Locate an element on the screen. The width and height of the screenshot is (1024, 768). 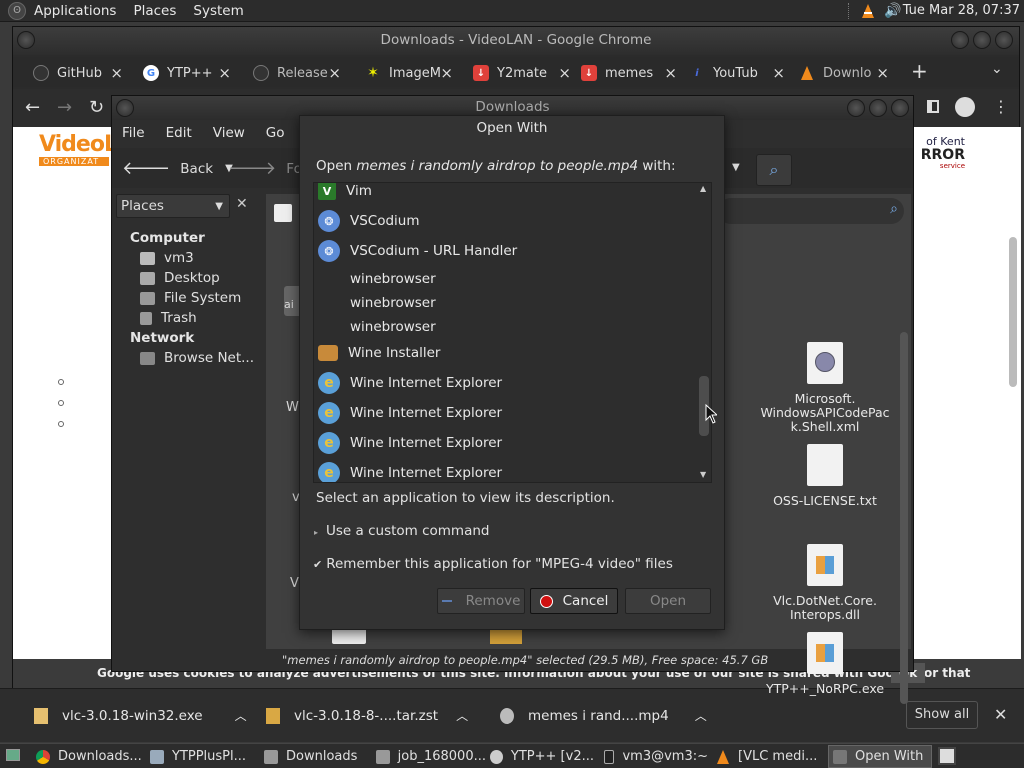
volume-icon: 🔊 is located at coordinates (892, 11).